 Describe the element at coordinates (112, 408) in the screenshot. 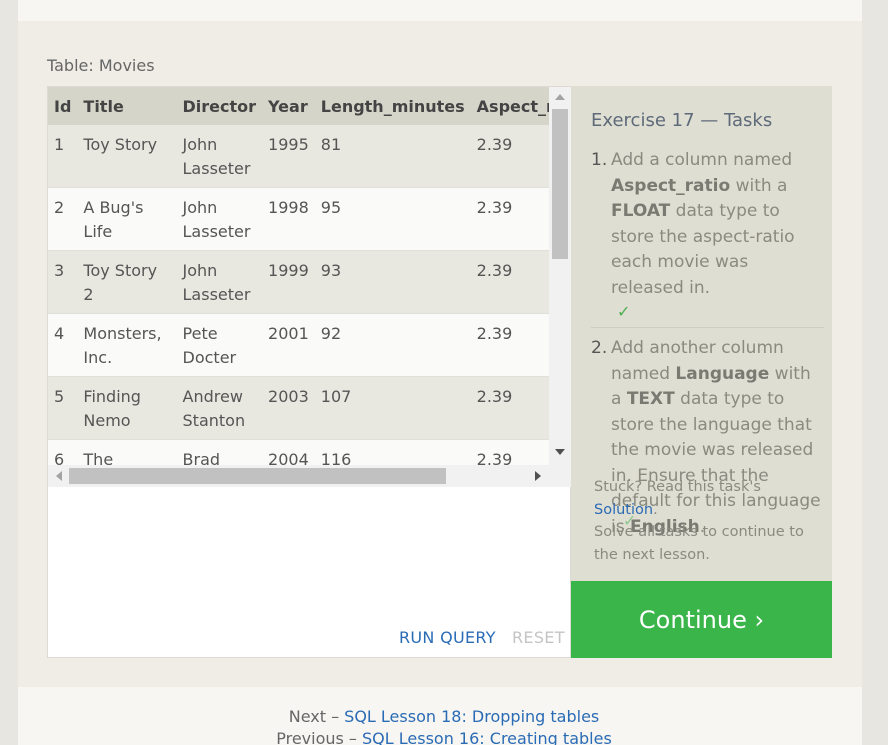

I see `cell-title: Finding Nemo` at that location.